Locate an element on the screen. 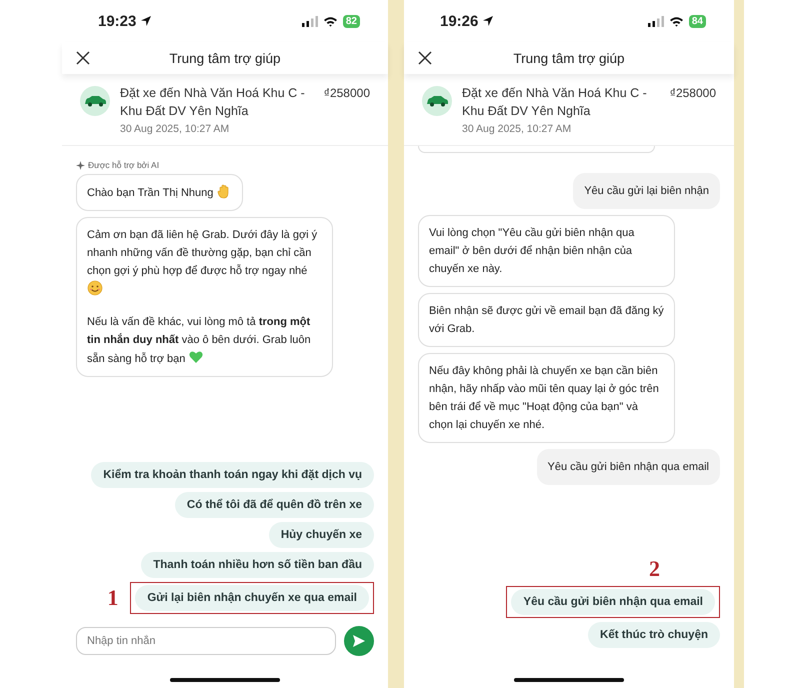 Image resolution: width=800 pixels, height=688 pixels. suggestion-chip: Có thể tôi đã để quên đồ trên xe is located at coordinates (274, 505).